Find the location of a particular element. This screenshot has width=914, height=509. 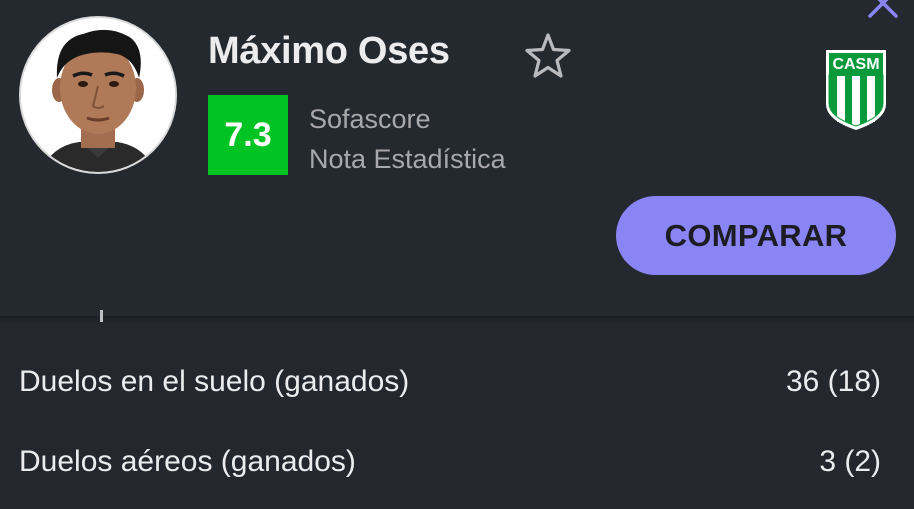

team-crest-icon: CASM is located at coordinates (856, 90).